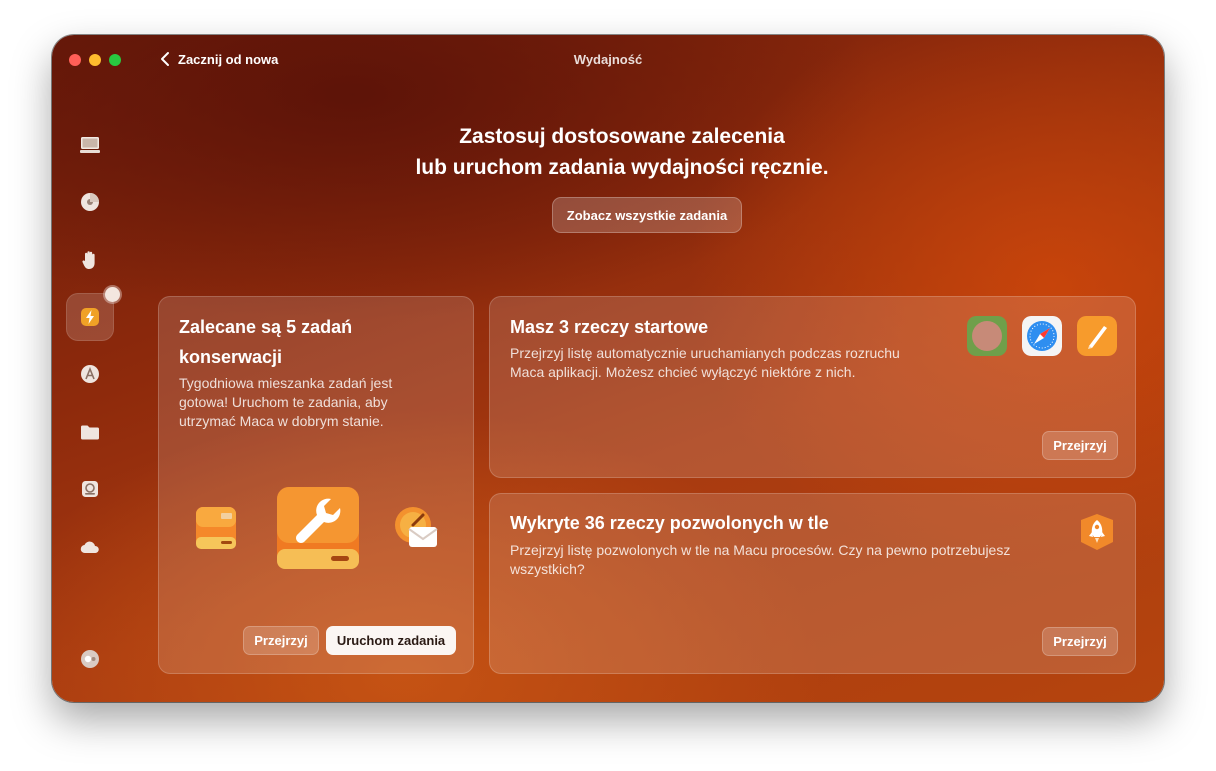 The image size is (1216, 771). What do you see at coordinates (1080, 445) in the screenshot?
I see `startup-review-button: Przejrzyj` at bounding box center [1080, 445].